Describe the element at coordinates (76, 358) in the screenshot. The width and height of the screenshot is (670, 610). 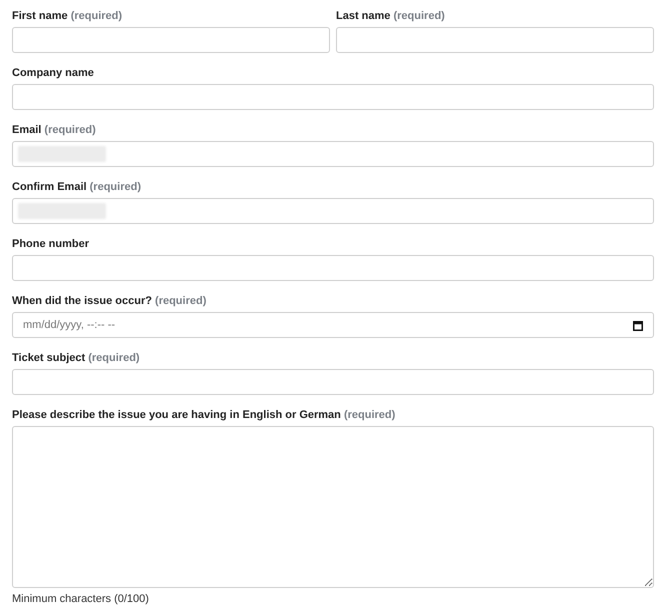
I see `field-label: Ticket subject (required)` at that location.